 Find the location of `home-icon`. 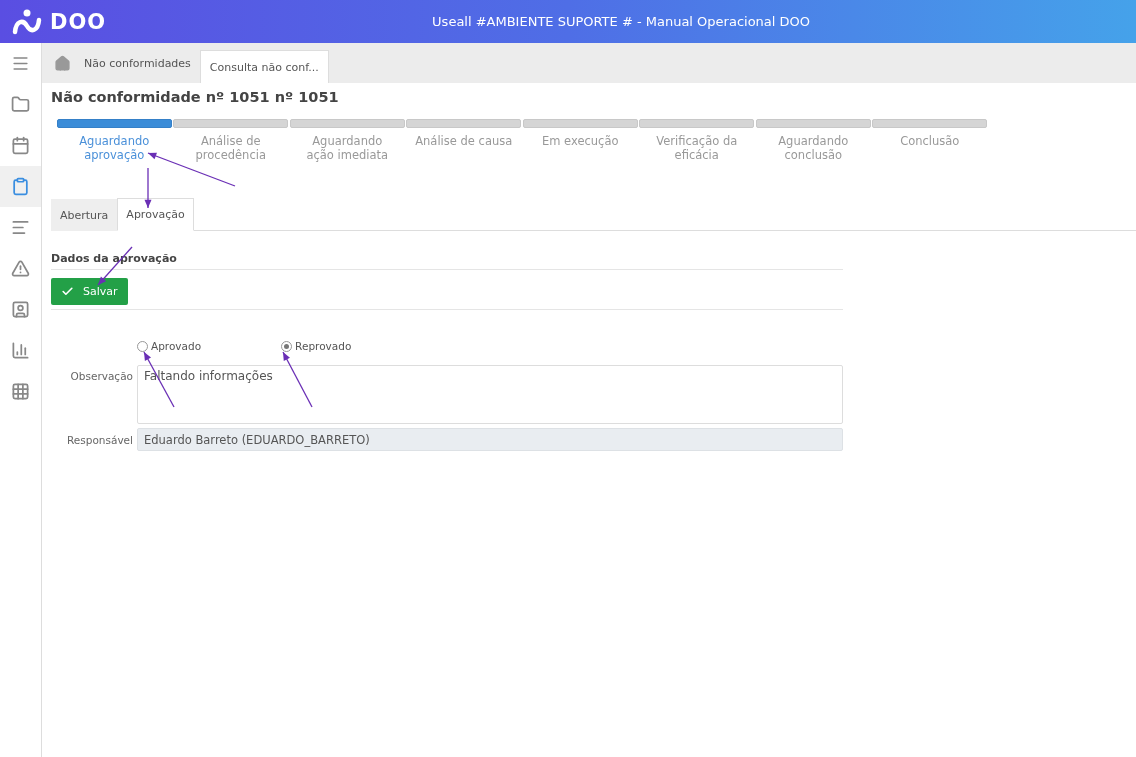

home-icon is located at coordinates (62, 63).